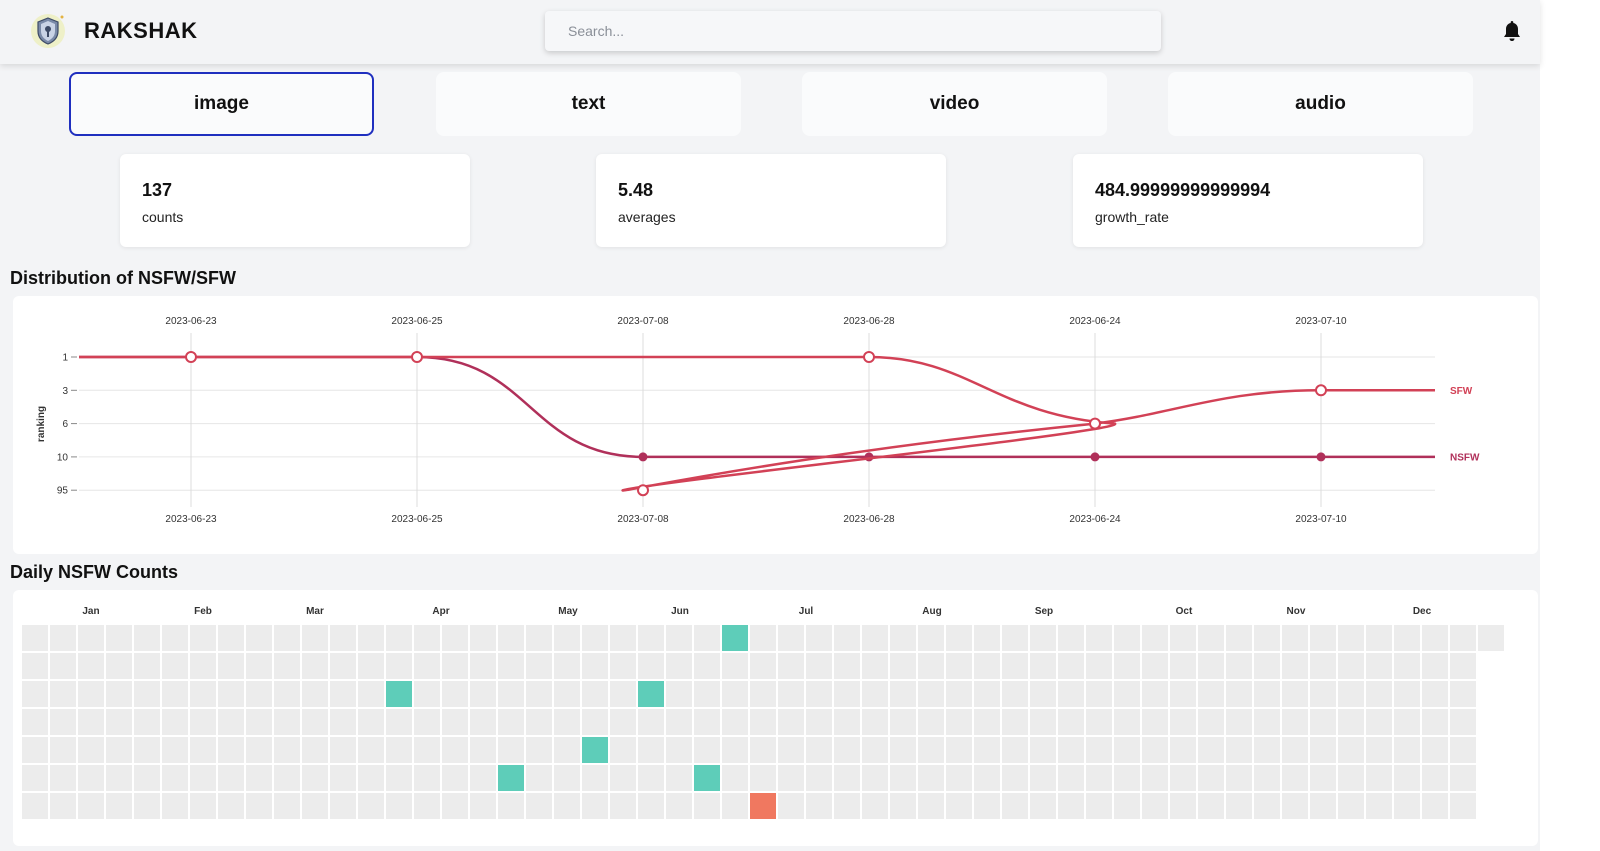  What do you see at coordinates (651, 694) in the screenshot?
I see `heatmap-cell-active` at bounding box center [651, 694].